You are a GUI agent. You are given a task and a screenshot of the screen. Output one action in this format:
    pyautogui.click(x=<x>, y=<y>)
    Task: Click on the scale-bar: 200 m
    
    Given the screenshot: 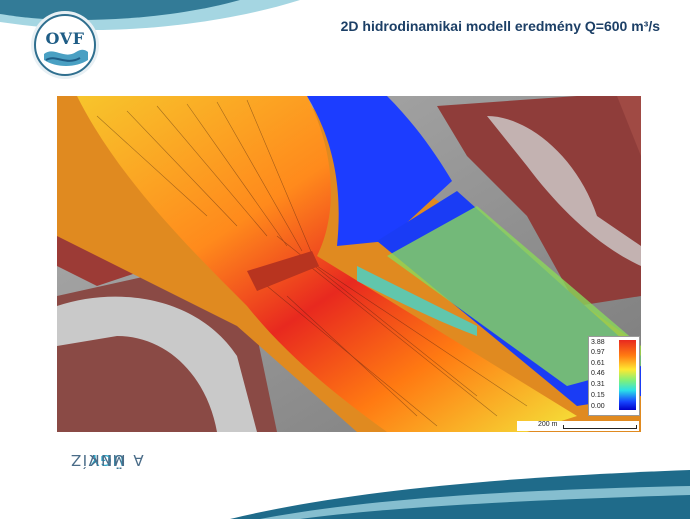 What is the action you would take?
    pyautogui.click(x=578, y=426)
    